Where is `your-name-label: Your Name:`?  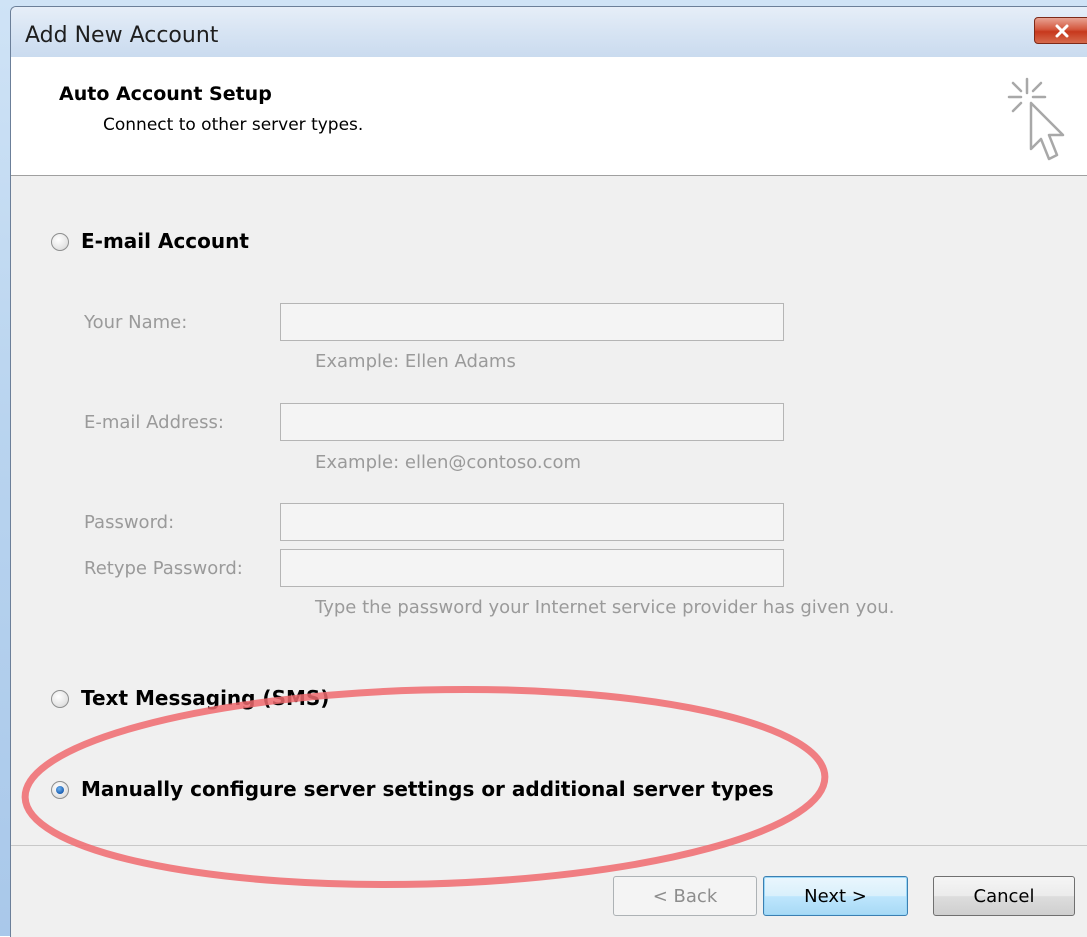 your-name-label: Your Name: is located at coordinates (136, 322).